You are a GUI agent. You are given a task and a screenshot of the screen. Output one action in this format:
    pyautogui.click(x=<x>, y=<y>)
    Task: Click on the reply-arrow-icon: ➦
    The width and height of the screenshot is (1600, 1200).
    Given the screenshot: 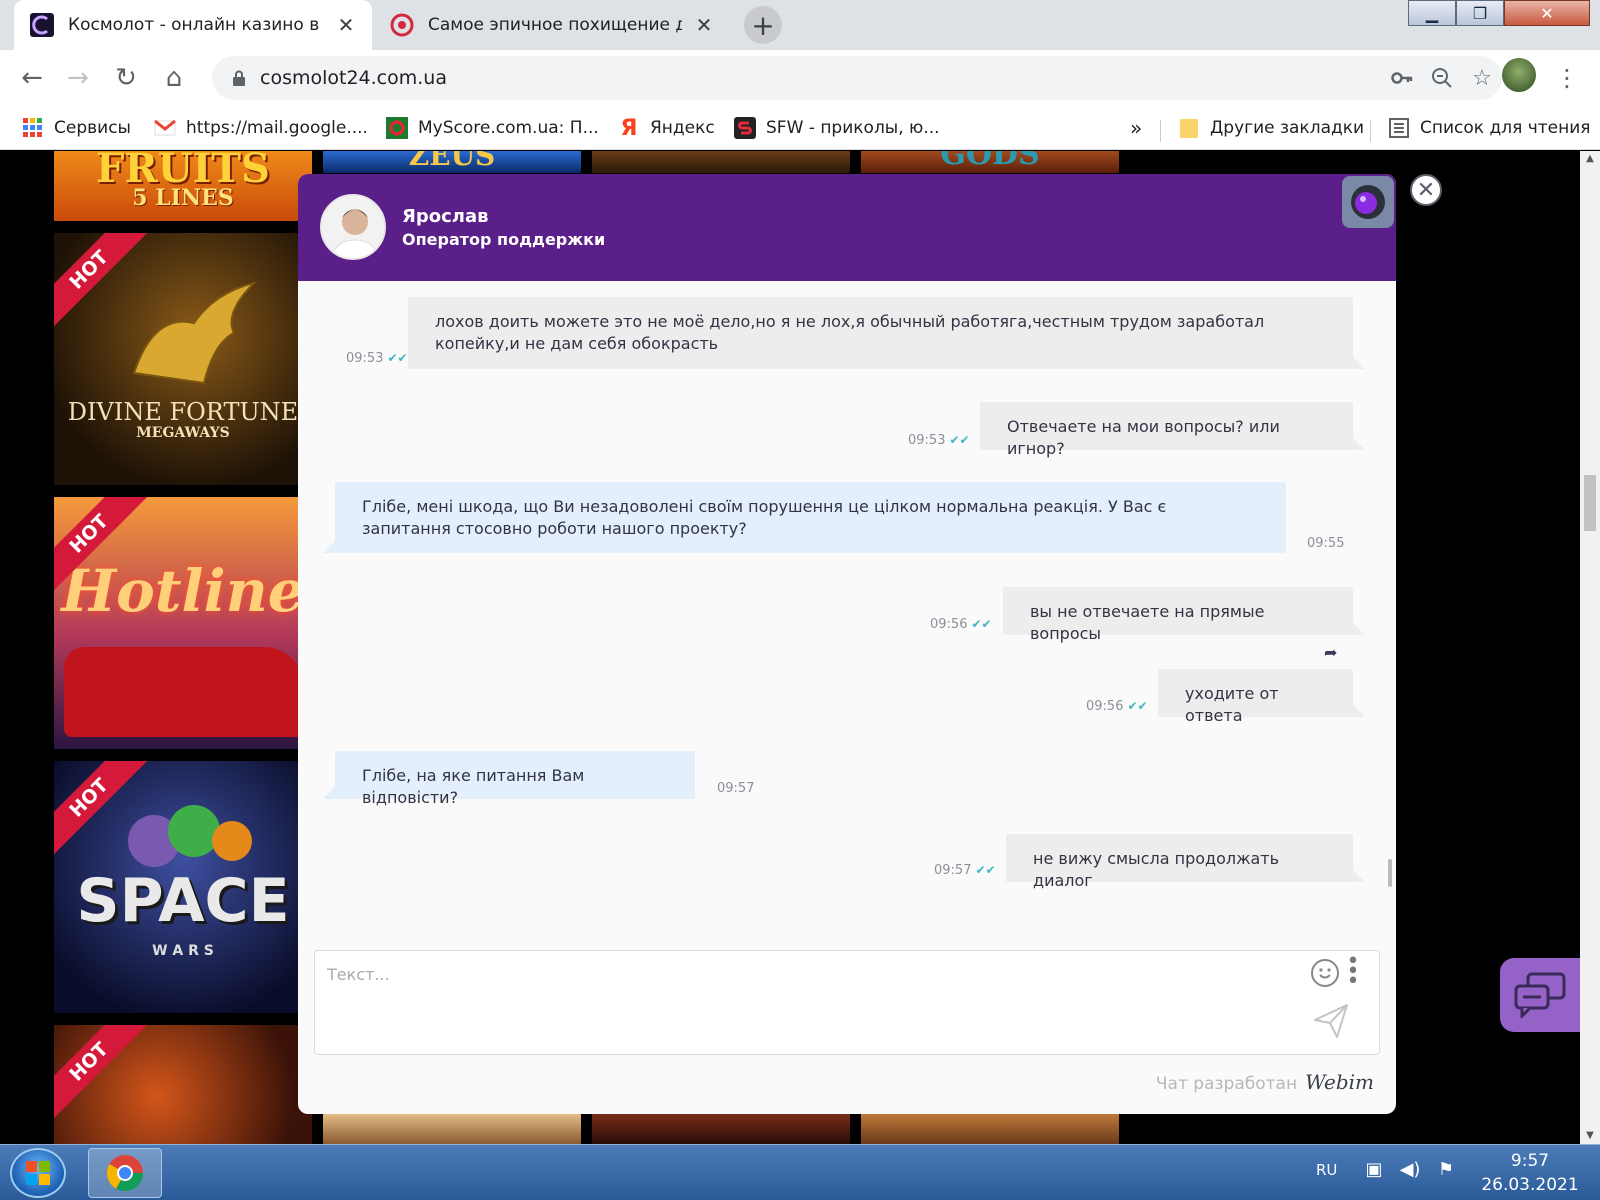 What is the action you would take?
    pyautogui.click(x=1330, y=652)
    